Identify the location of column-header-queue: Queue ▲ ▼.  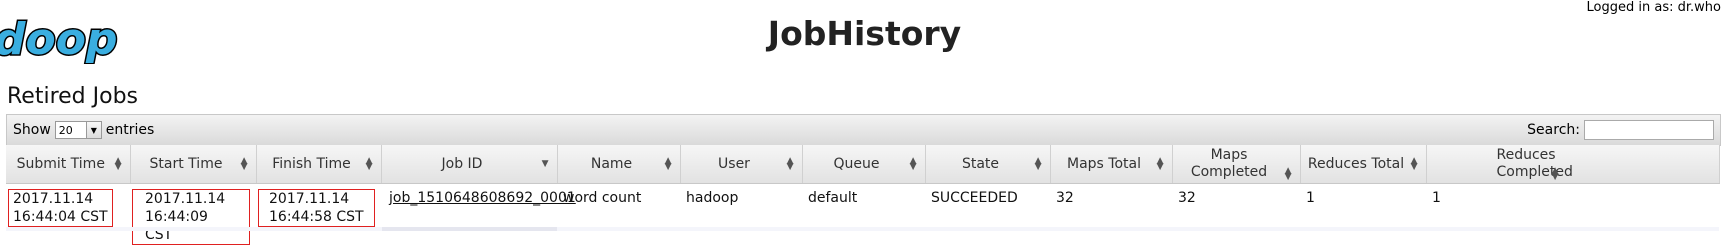
(864, 164).